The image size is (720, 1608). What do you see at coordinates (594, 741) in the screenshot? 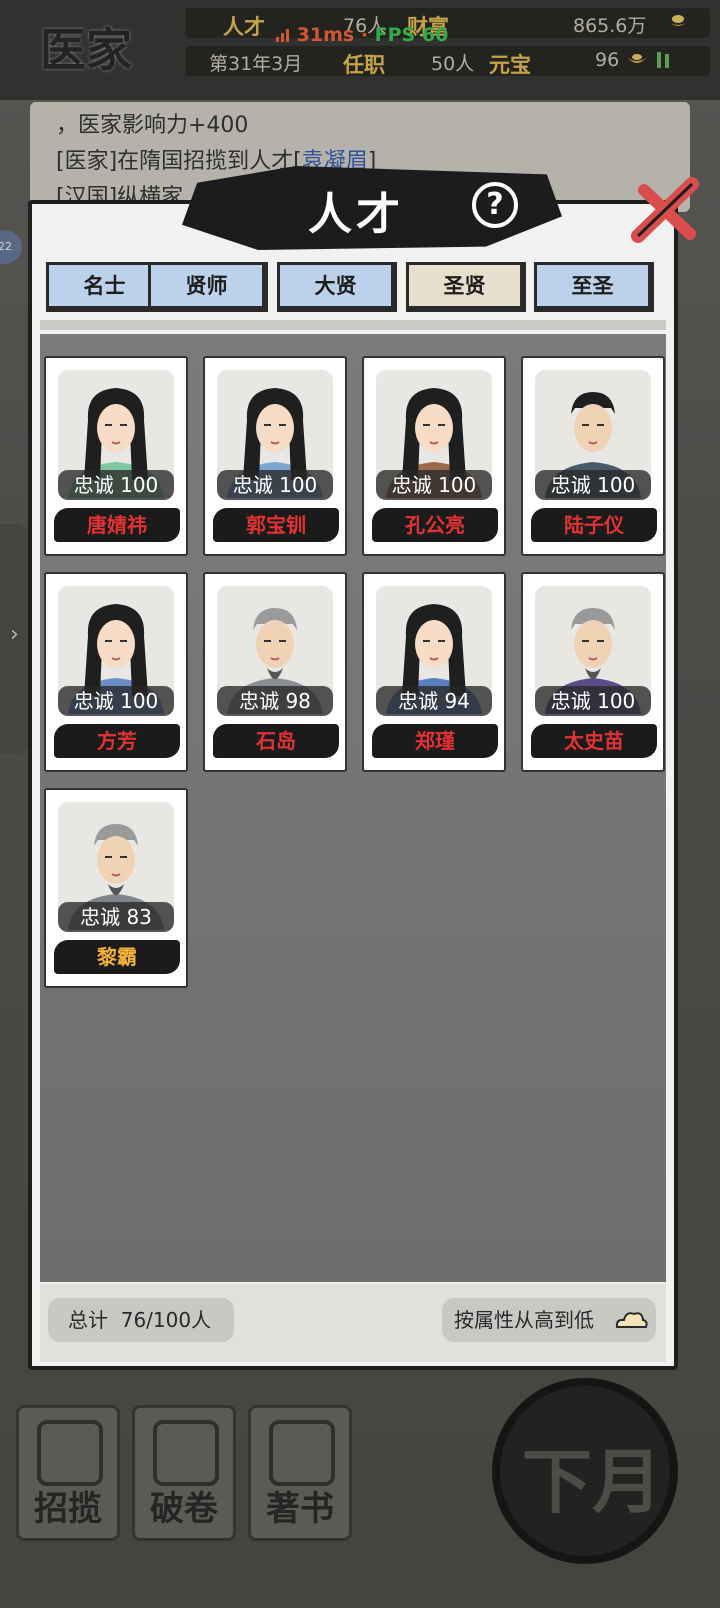
I see `talent-name: 太史苗` at bounding box center [594, 741].